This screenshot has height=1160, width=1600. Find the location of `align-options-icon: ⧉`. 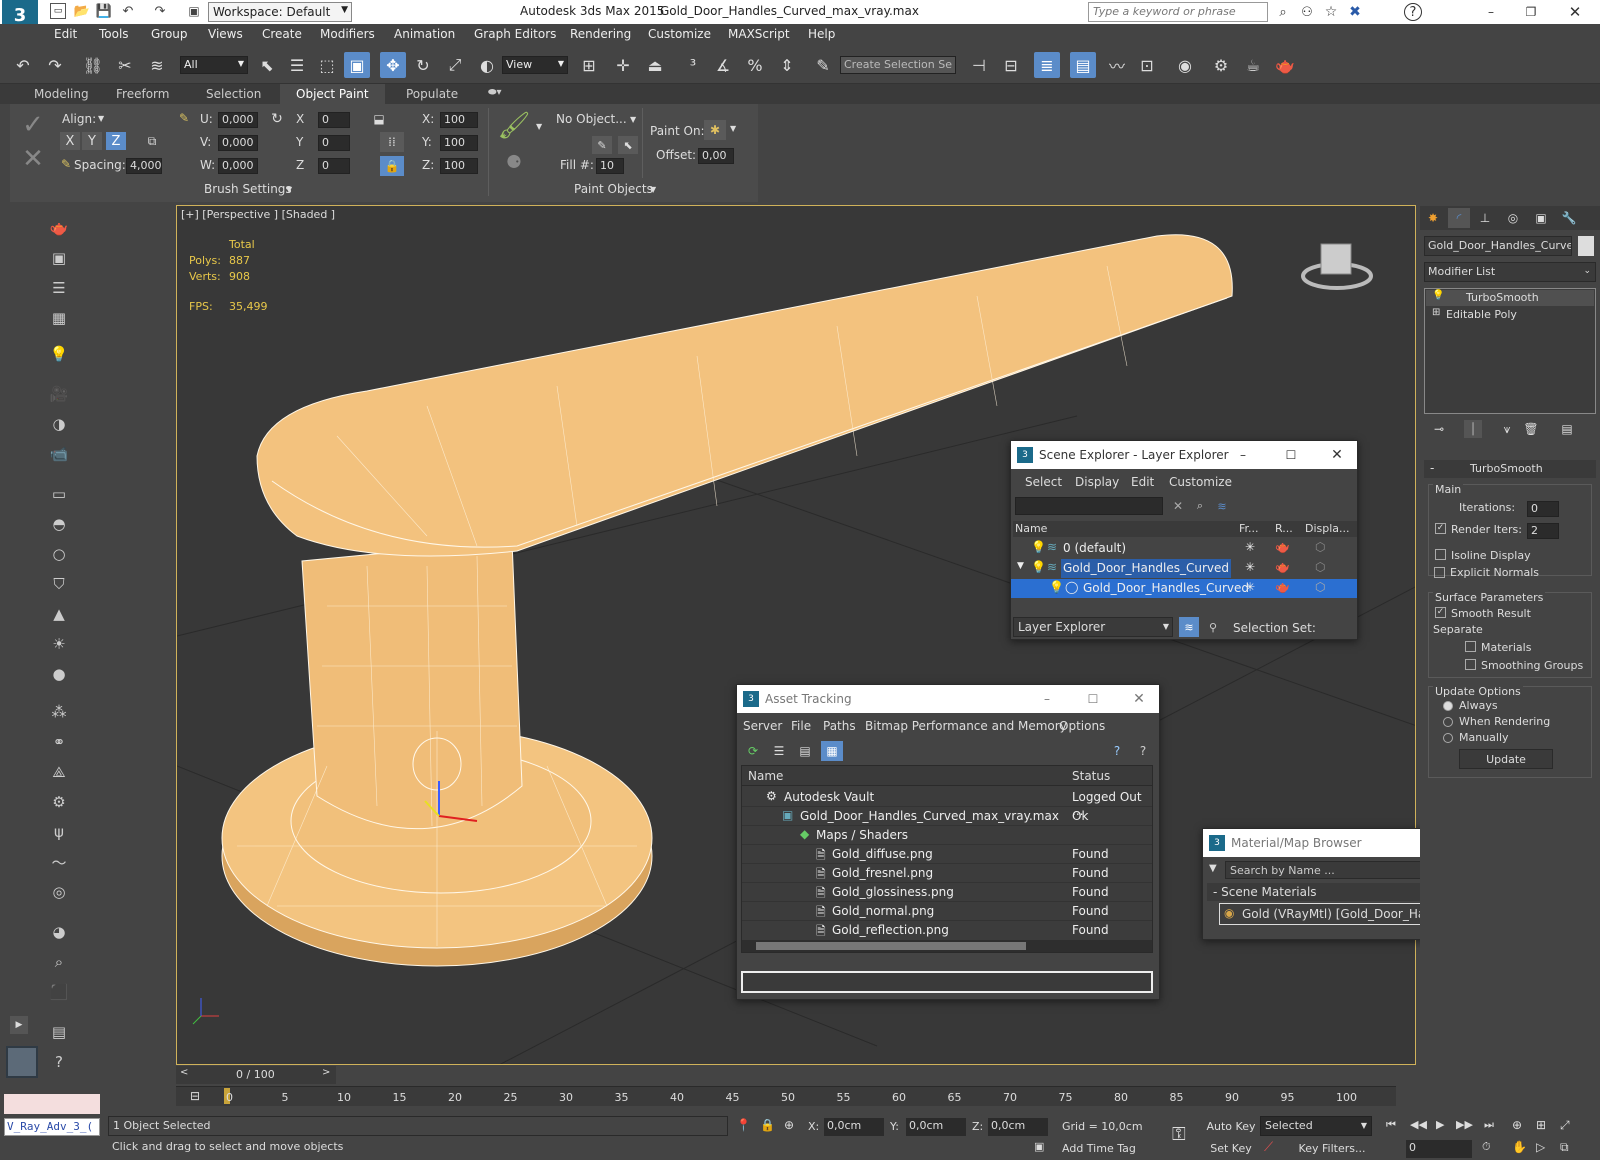

align-options-icon: ⧉ is located at coordinates (152, 141).